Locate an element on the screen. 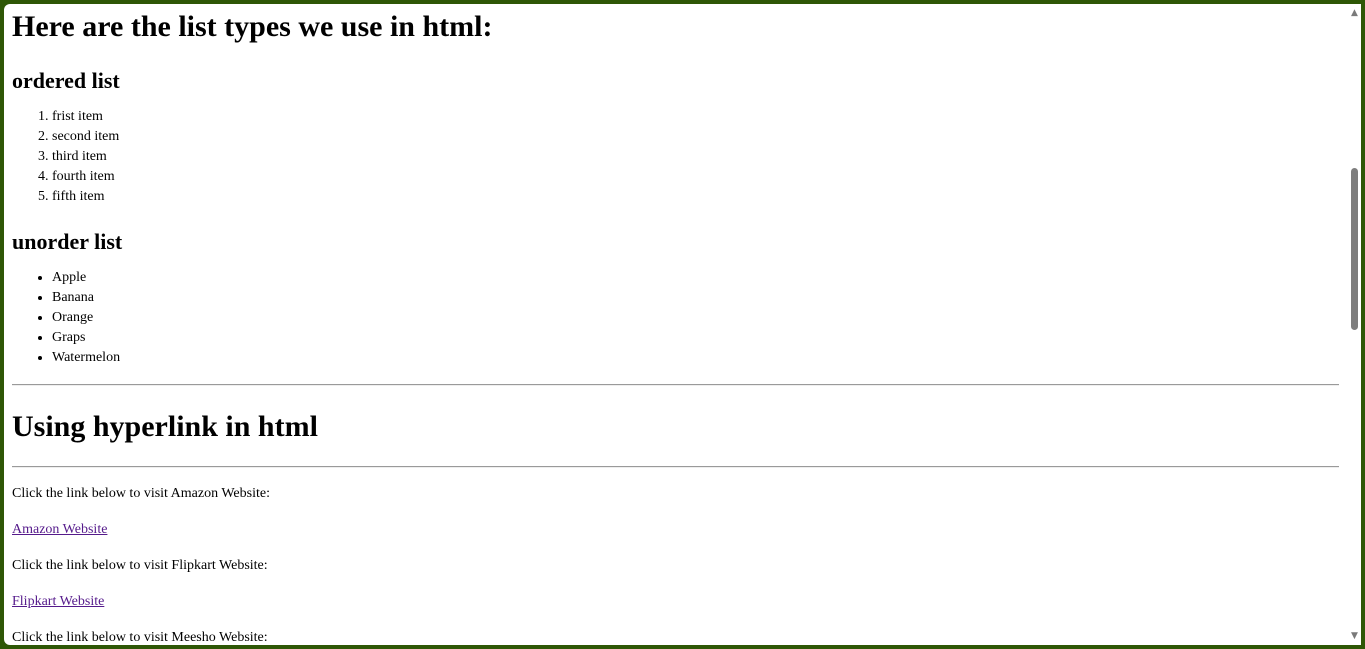 The image size is (1365, 649). hyperlink-heading: Using hyperlink in html is located at coordinates (165, 426).